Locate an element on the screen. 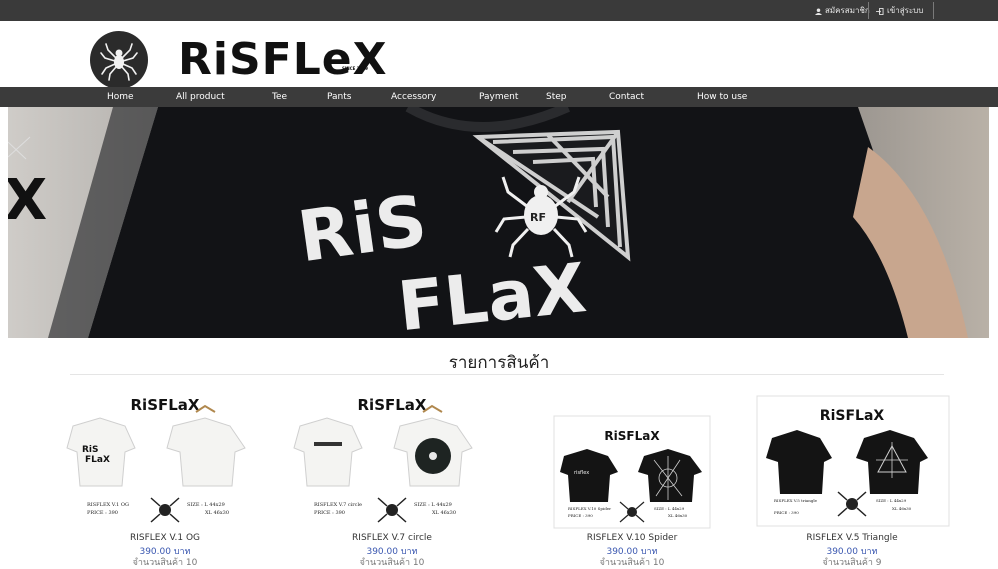 Image resolution: width=998 pixels, height=569 pixels. login-label: เข้าสู่ระบบ is located at coordinates (905, 10).